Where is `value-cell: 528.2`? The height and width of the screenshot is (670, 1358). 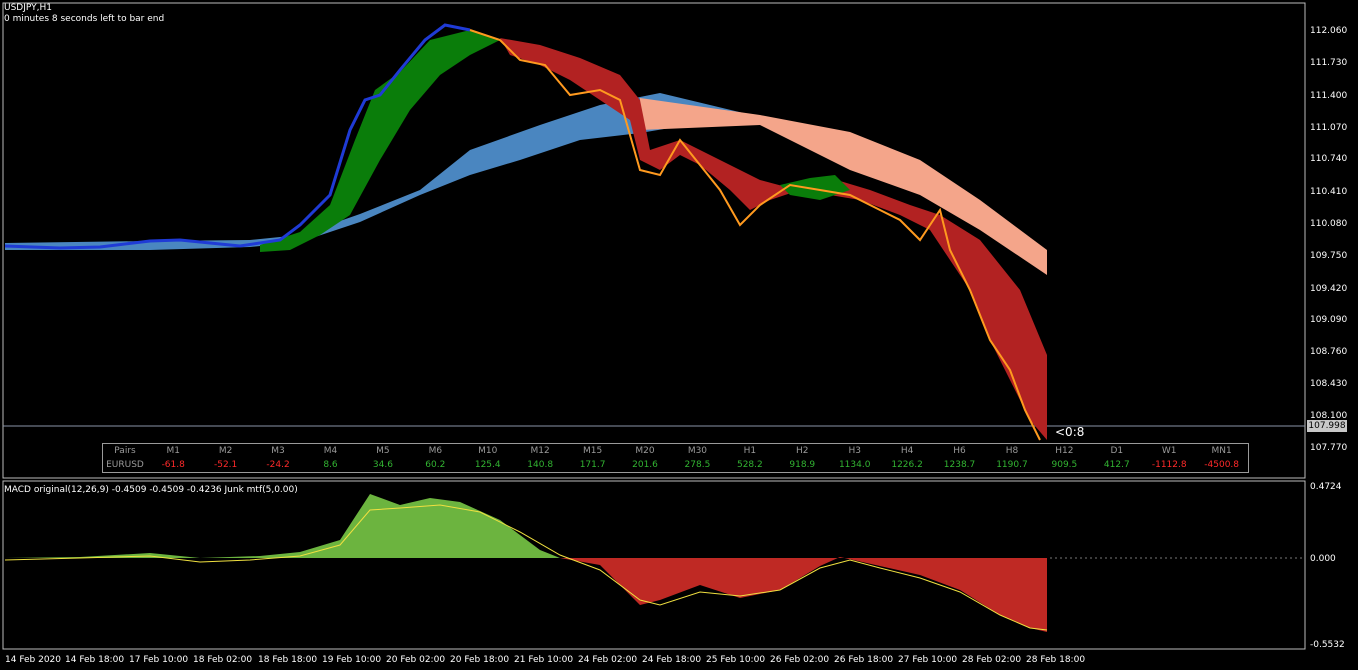
value-cell: 528.2 is located at coordinates (749, 465).